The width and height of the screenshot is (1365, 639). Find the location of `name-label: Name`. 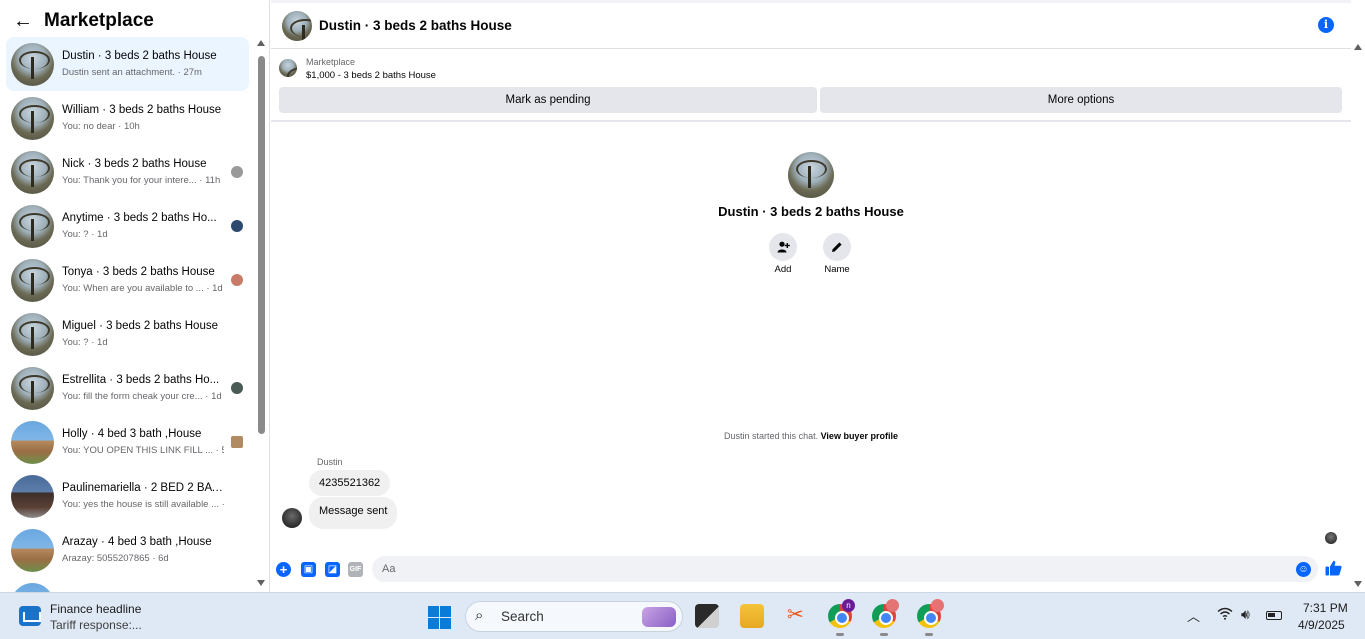

name-label: Name is located at coordinates (837, 269).